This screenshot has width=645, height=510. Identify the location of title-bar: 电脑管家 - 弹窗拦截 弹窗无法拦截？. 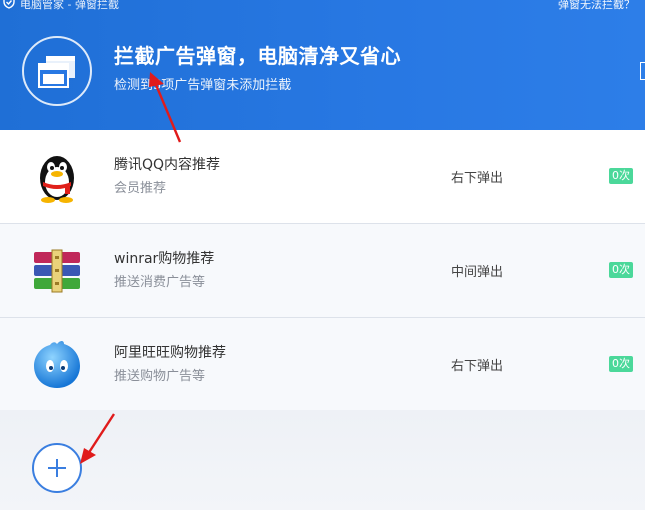
(322, 6).